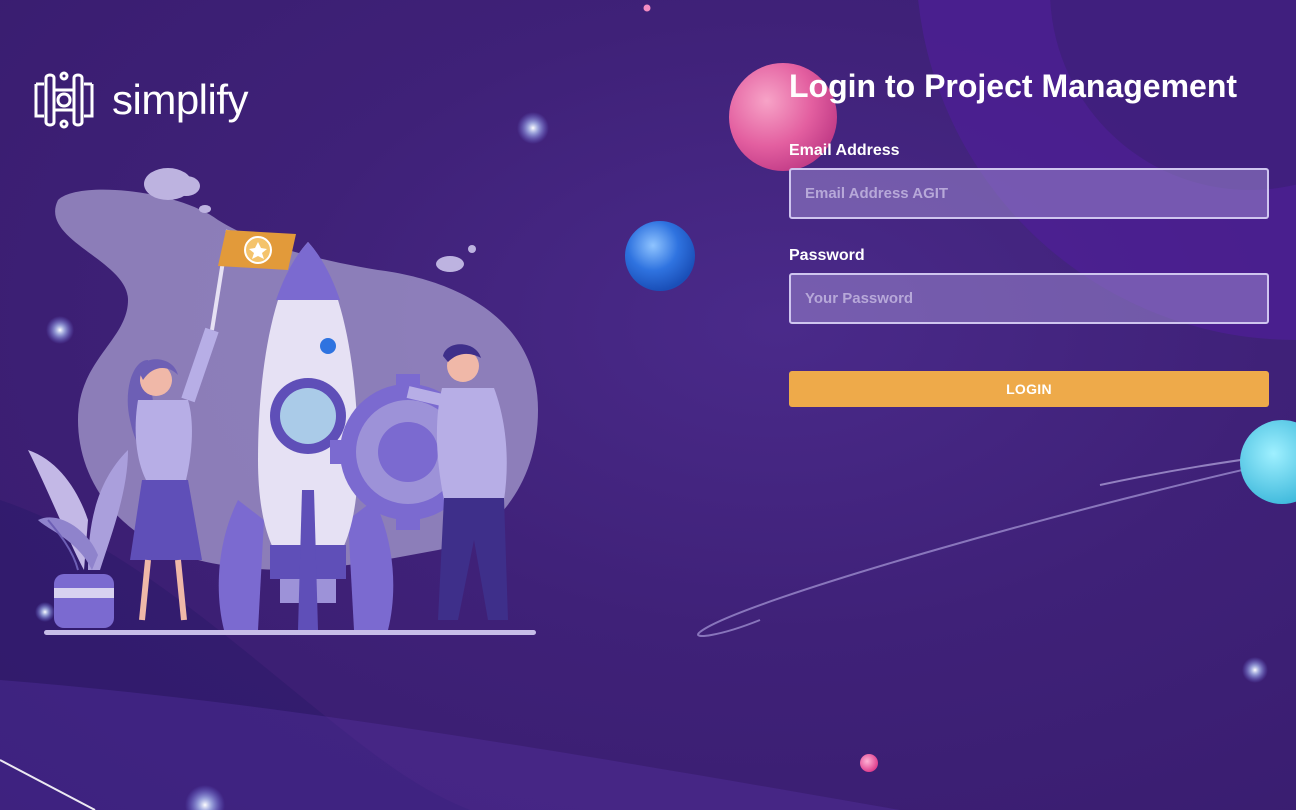 Image resolution: width=1296 pixels, height=810 pixels. I want to click on password-label: Password, so click(827, 255).